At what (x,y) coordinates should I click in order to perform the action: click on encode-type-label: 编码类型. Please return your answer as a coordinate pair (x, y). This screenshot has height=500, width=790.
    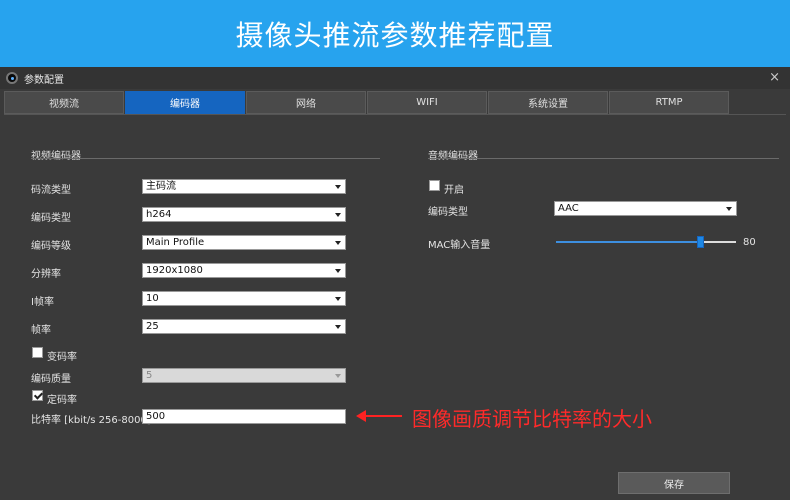
    Looking at the image, I should click on (51, 218).